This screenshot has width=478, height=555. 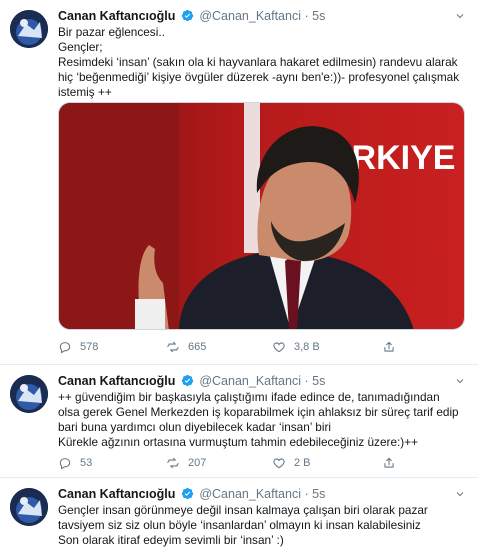 What do you see at coordinates (197, 347) in the screenshot?
I see `retweet-count: 665` at bounding box center [197, 347].